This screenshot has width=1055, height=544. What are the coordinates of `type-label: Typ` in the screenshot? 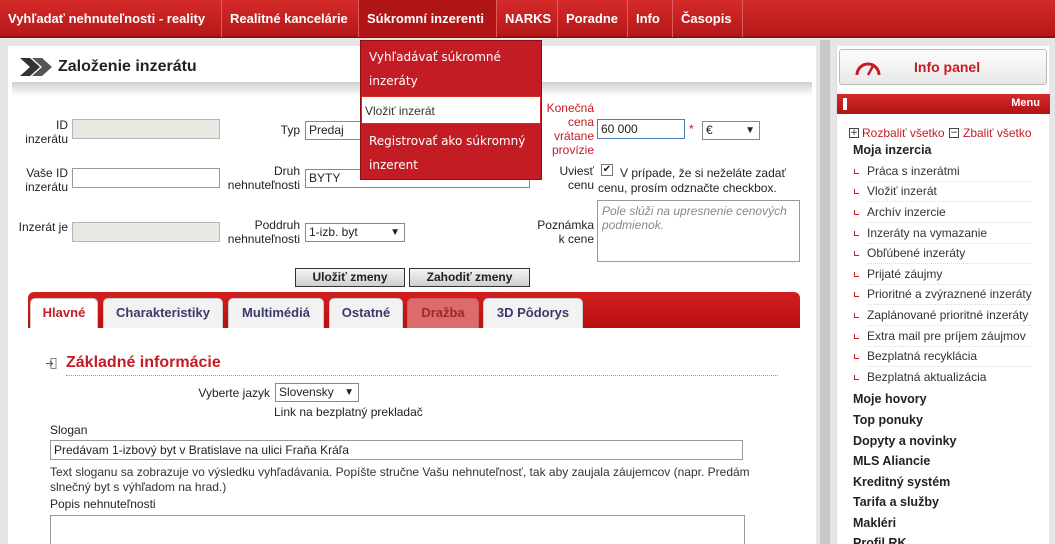 It's located at (290, 130).